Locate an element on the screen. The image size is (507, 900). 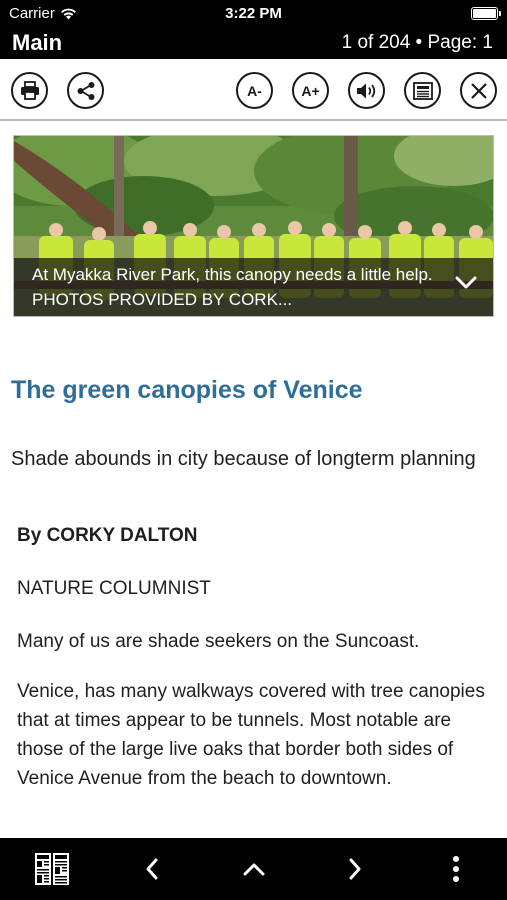
font-decrease-icon: A- is located at coordinates (254, 90).